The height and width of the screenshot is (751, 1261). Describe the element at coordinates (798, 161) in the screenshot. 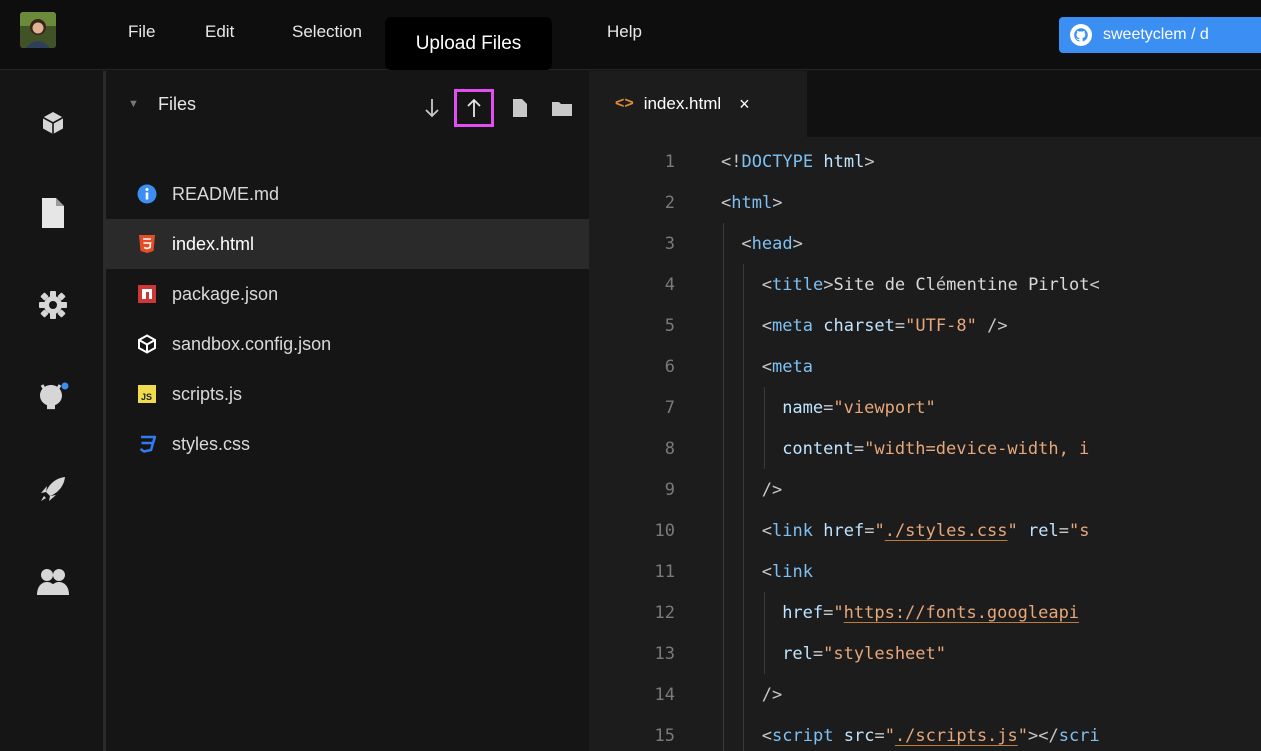

I see `line-code: <!DOCTYPE html>` at that location.